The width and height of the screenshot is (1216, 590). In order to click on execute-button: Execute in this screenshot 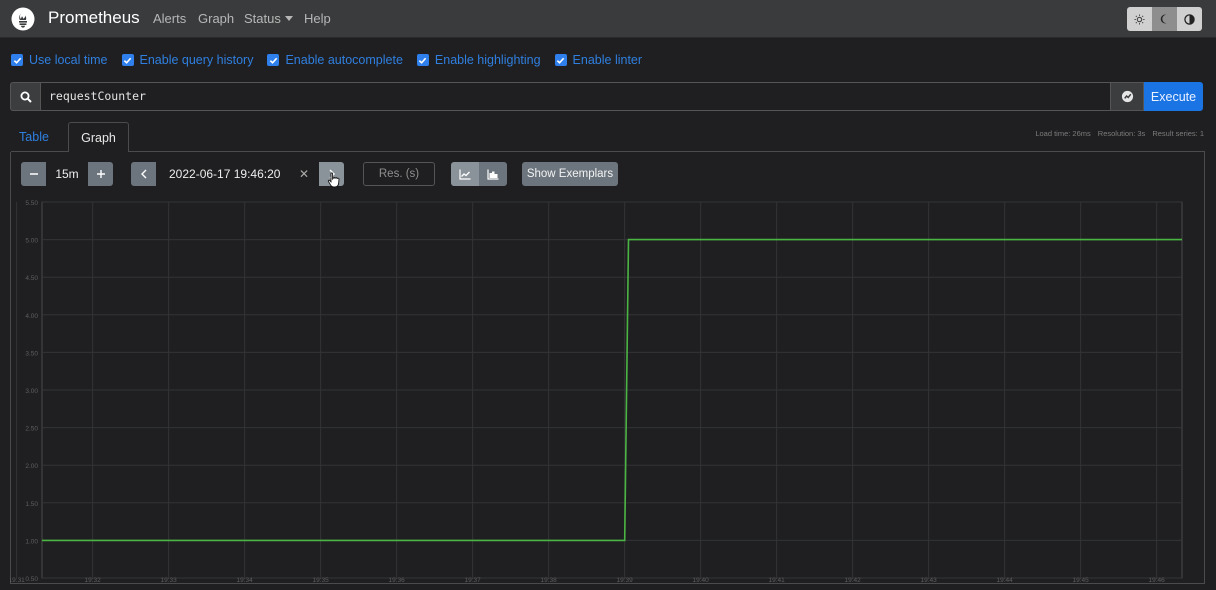, I will do `click(1173, 96)`.